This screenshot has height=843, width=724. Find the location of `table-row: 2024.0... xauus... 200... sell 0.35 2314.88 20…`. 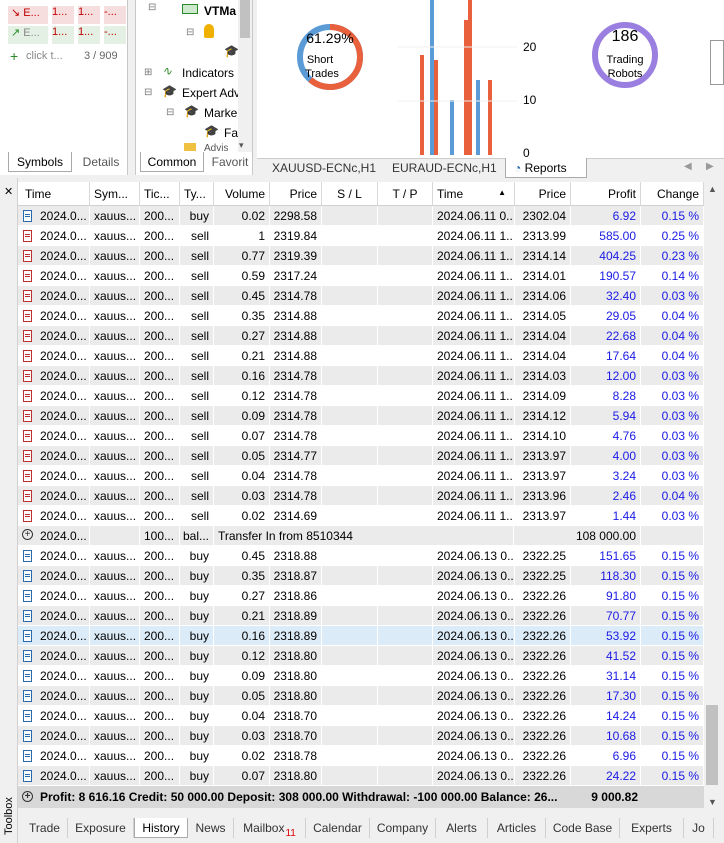

table-row: 2024.0... xauus... 200... sell 0.35 2314.88 20… is located at coordinates (361, 316).